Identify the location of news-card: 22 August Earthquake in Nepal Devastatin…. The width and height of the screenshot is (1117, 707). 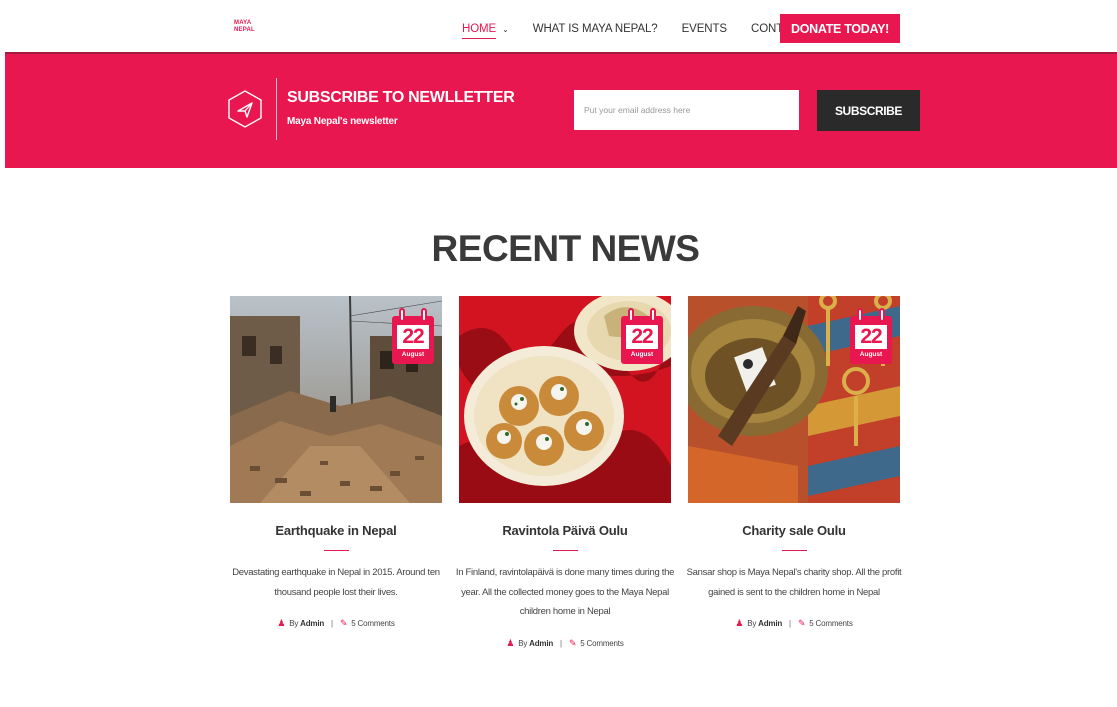
(336, 462).